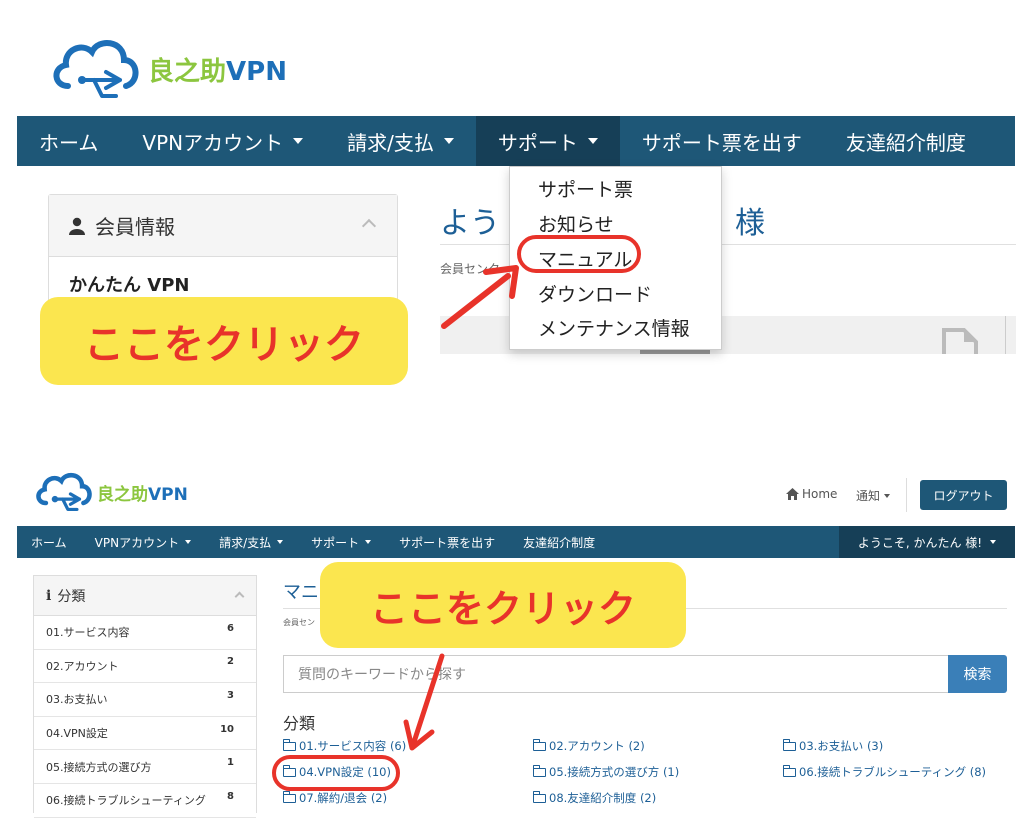  What do you see at coordinates (335, 798) in the screenshot?
I see `category-link: 07.解約/退会 (2)` at bounding box center [335, 798].